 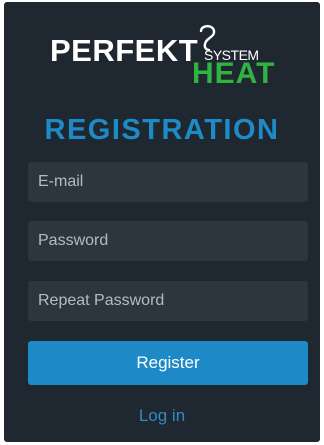 What do you see at coordinates (168, 241) in the screenshot?
I see `password-field` at bounding box center [168, 241].